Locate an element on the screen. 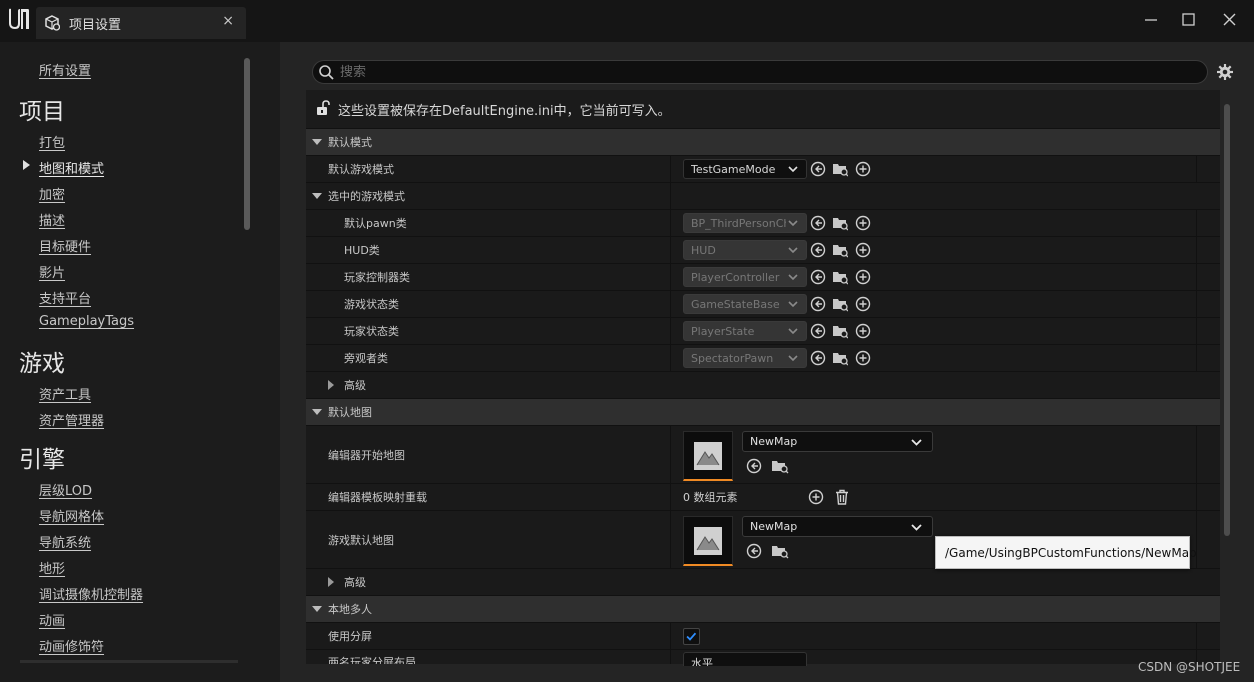  property-label: 默认pawn类 is located at coordinates (375, 223).